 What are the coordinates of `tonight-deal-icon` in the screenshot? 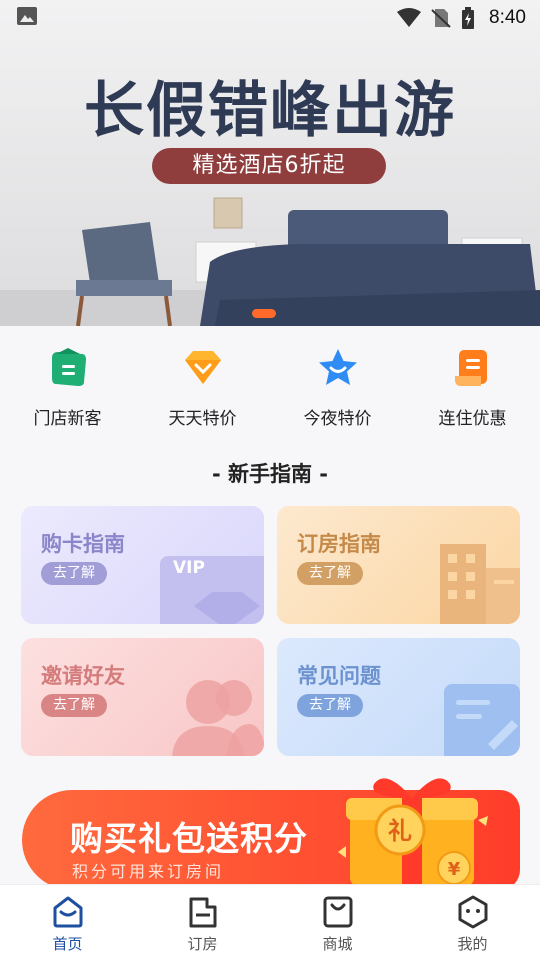 It's located at (337, 367).